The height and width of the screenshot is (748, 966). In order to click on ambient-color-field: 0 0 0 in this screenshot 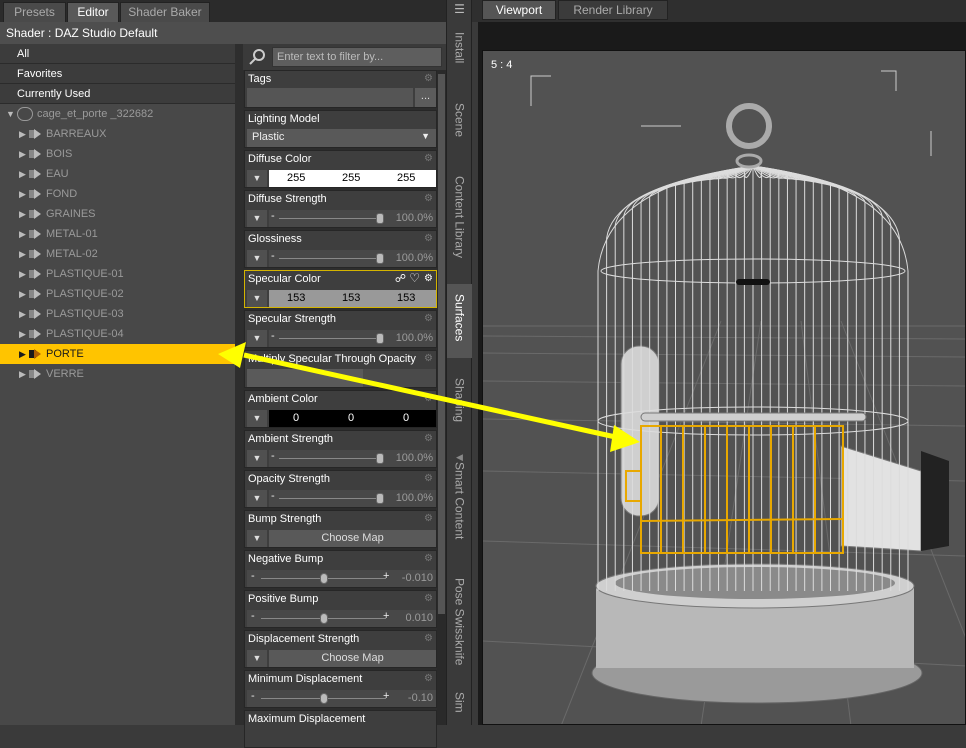, I will do `click(352, 418)`.